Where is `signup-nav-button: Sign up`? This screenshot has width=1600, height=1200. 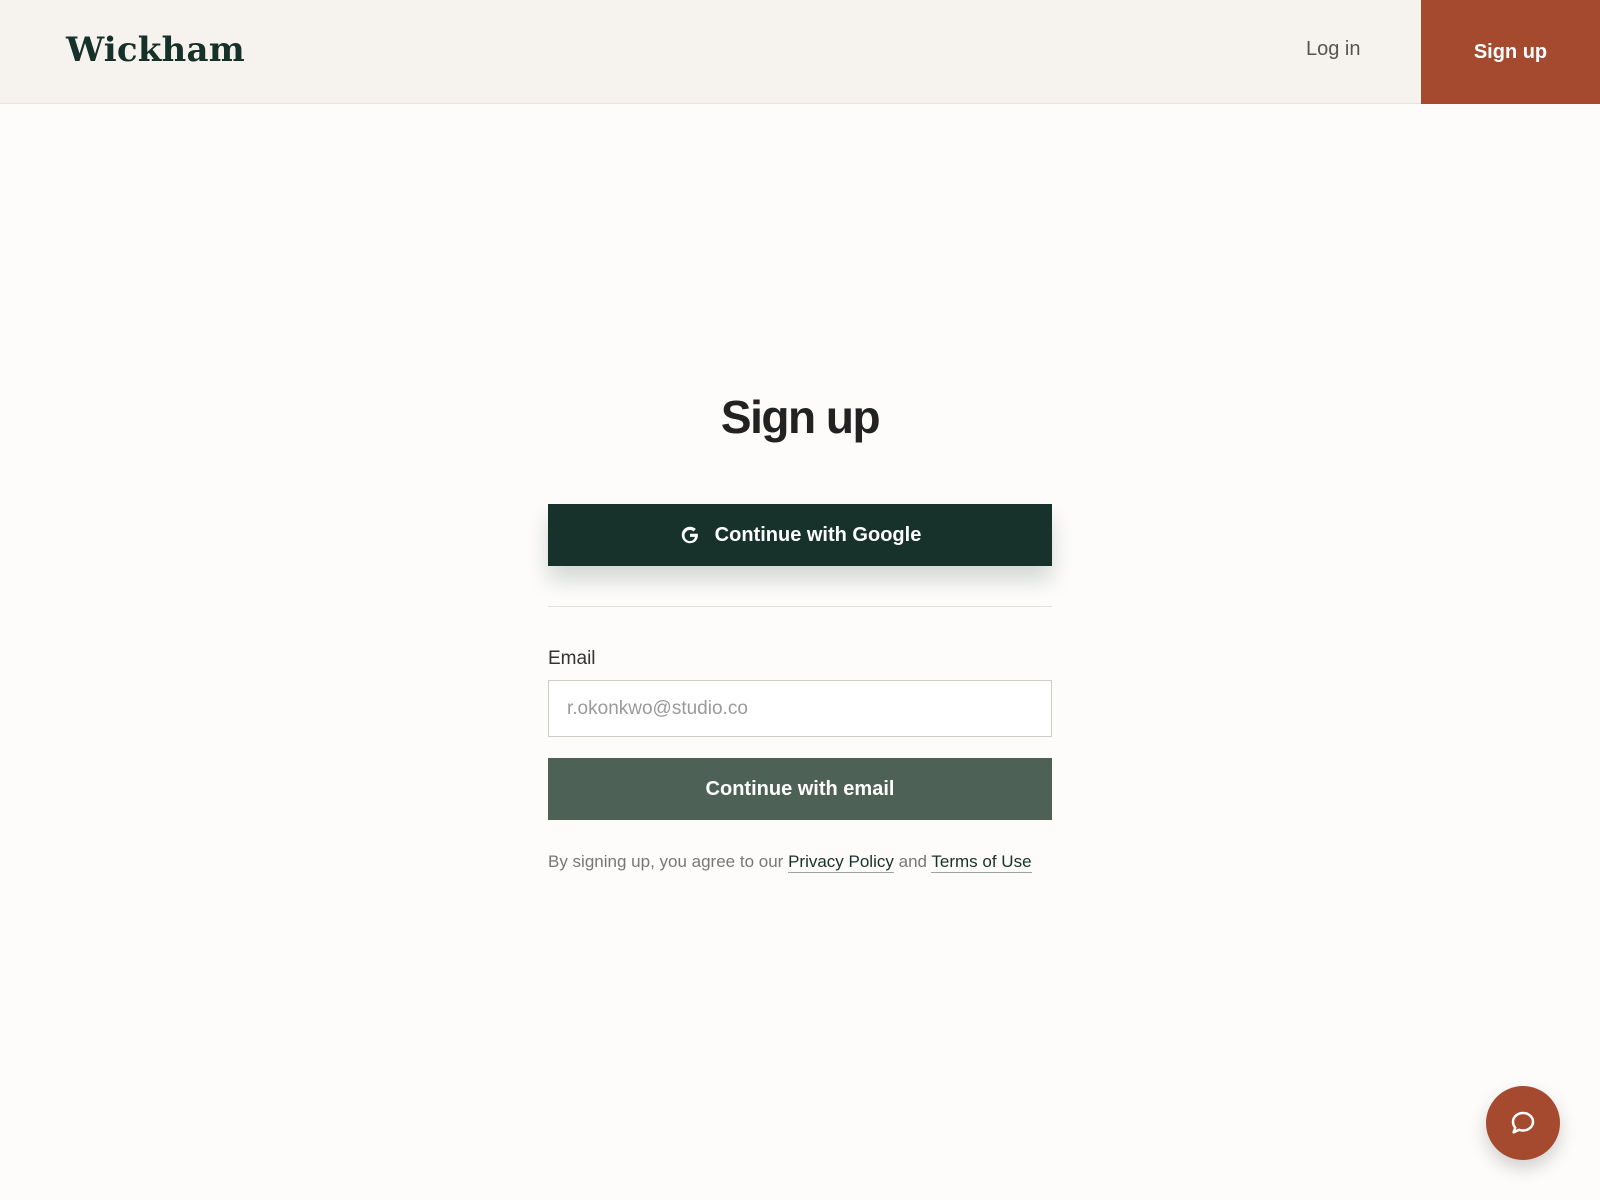
signup-nav-button: Sign up is located at coordinates (1510, 52).